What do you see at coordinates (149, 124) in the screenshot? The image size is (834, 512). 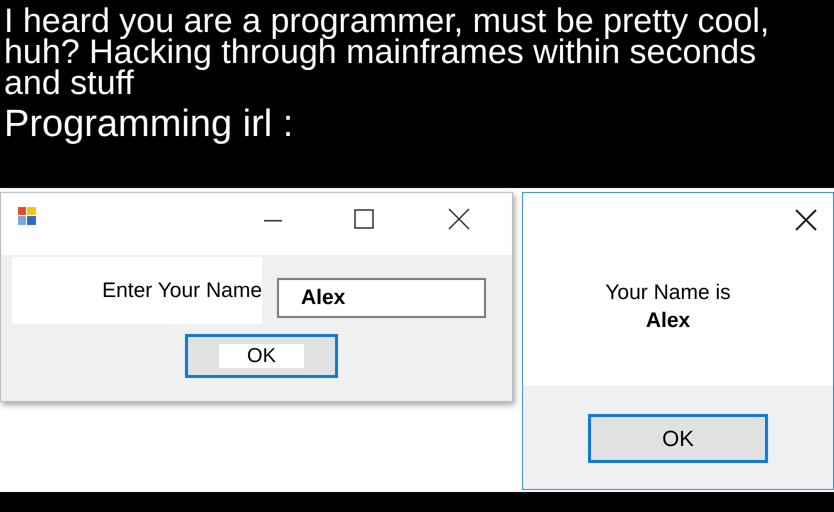 I see `caption-text: Programming irl :` at bounding box center [149, 124].